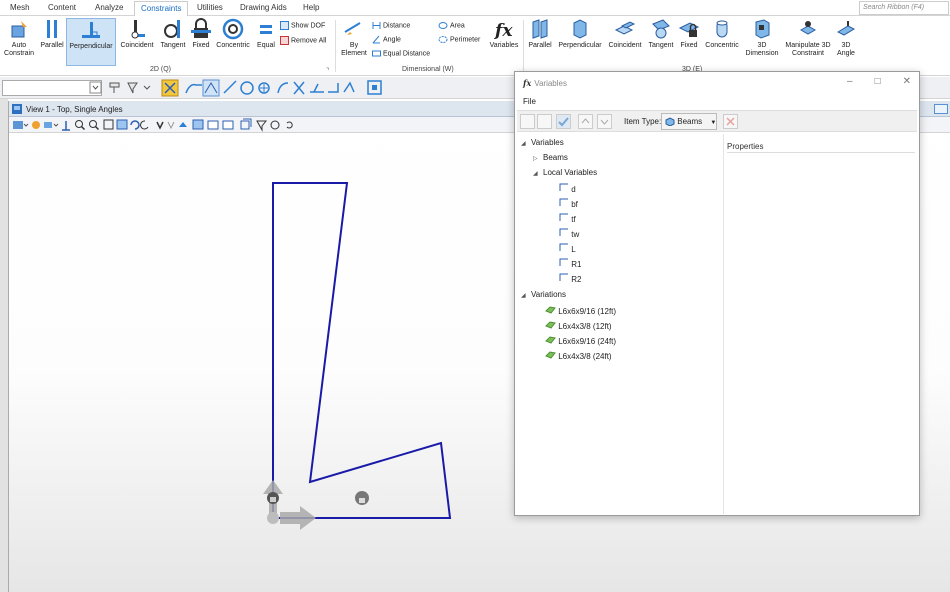  Describe the element at coordinates (19, 29) in the screenshot. I see `auto-constrain-icon` at that location.